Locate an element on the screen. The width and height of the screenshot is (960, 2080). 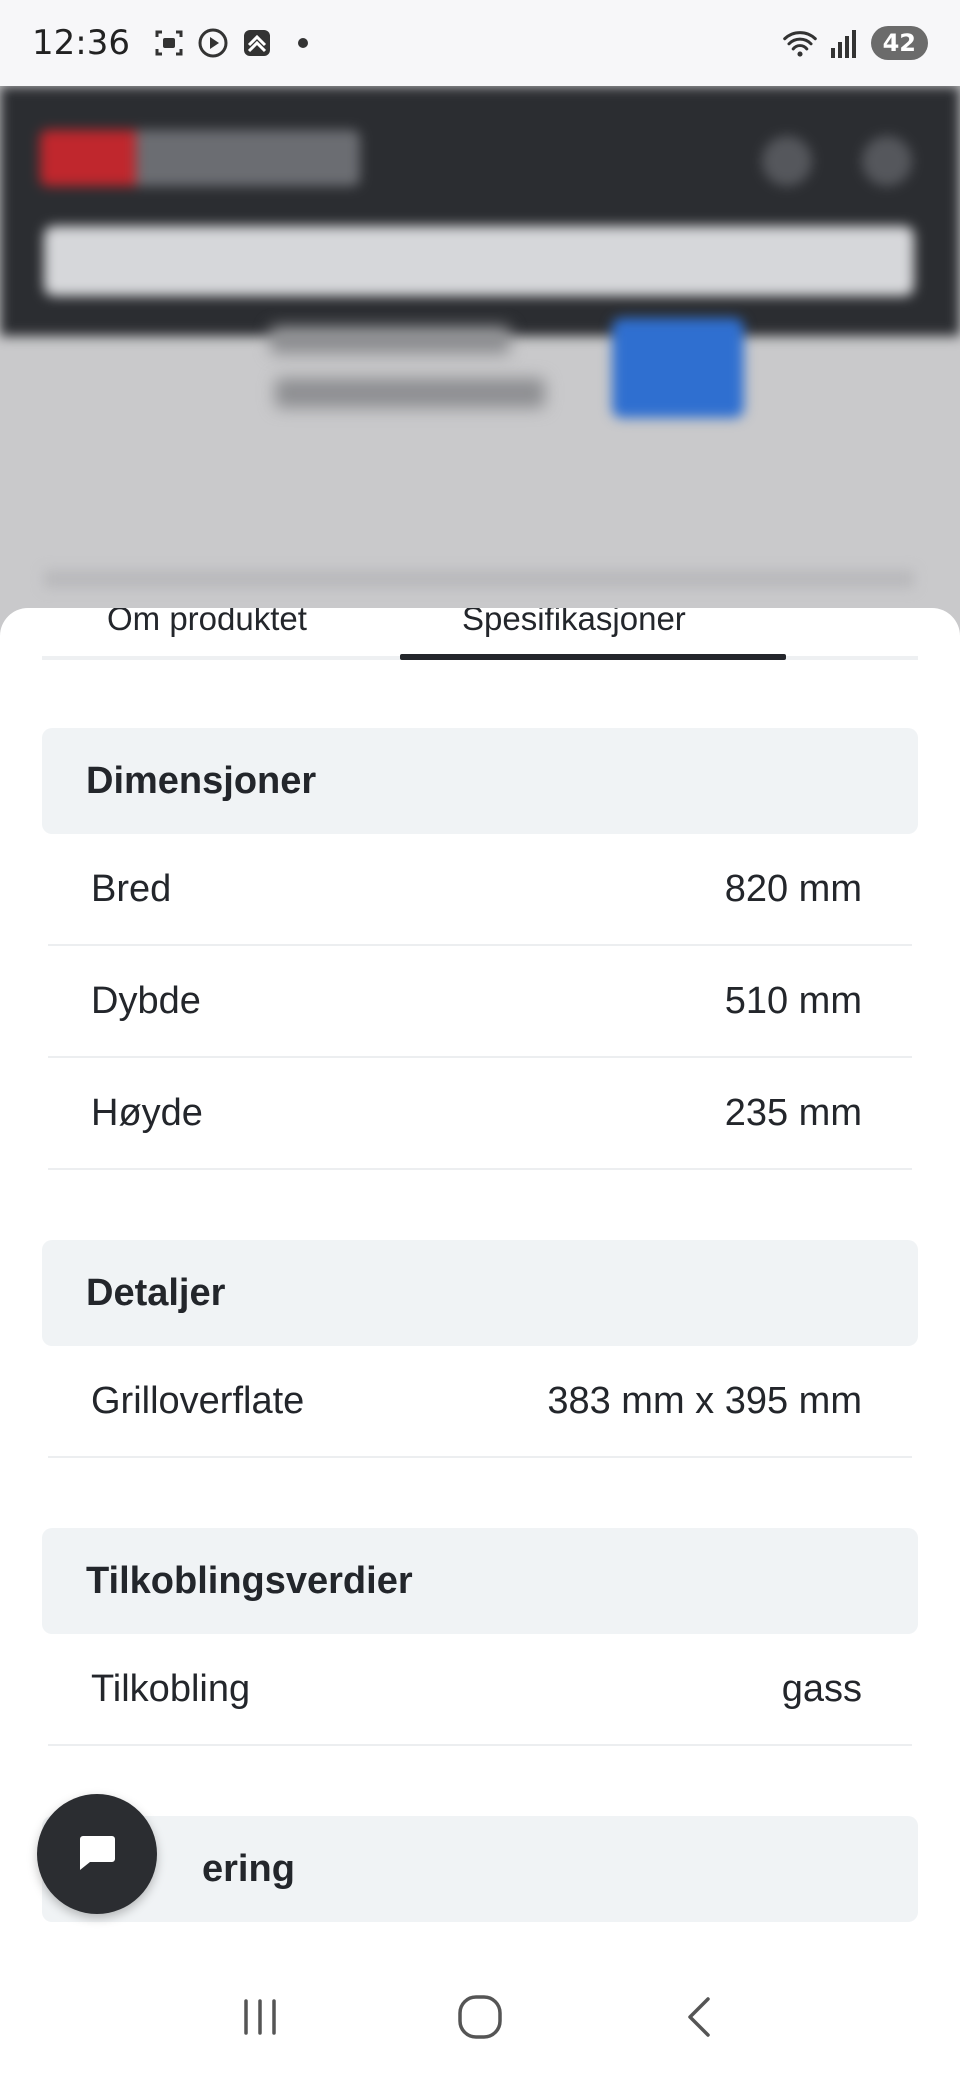
spec-value: 510 mm is located at coordinates (793, 1000).